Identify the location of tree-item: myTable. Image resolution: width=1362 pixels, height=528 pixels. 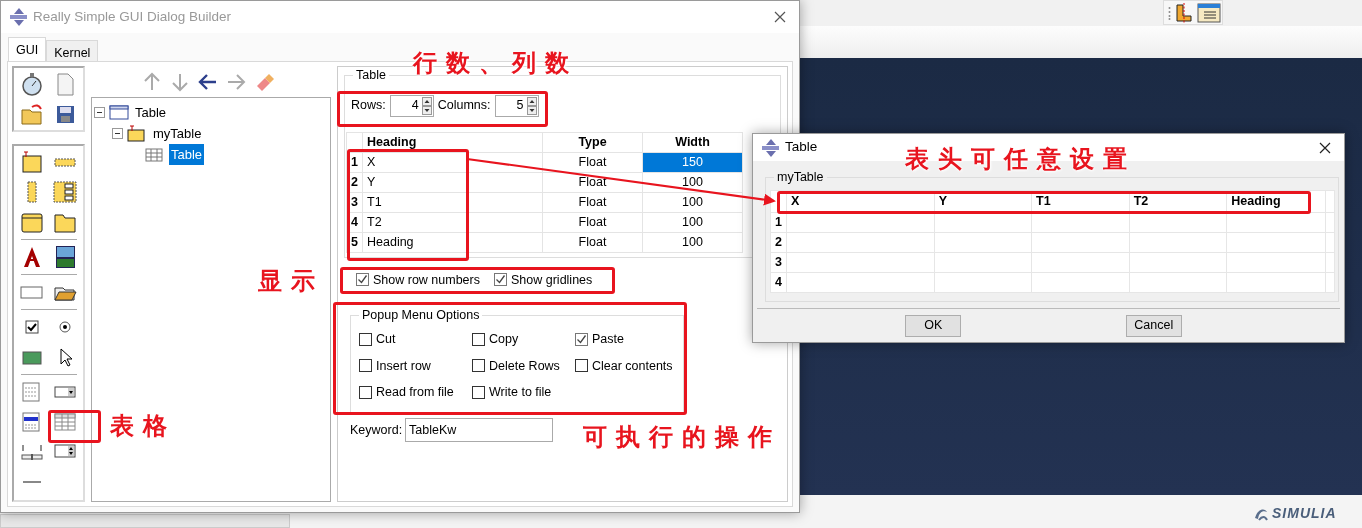
(177, 133).